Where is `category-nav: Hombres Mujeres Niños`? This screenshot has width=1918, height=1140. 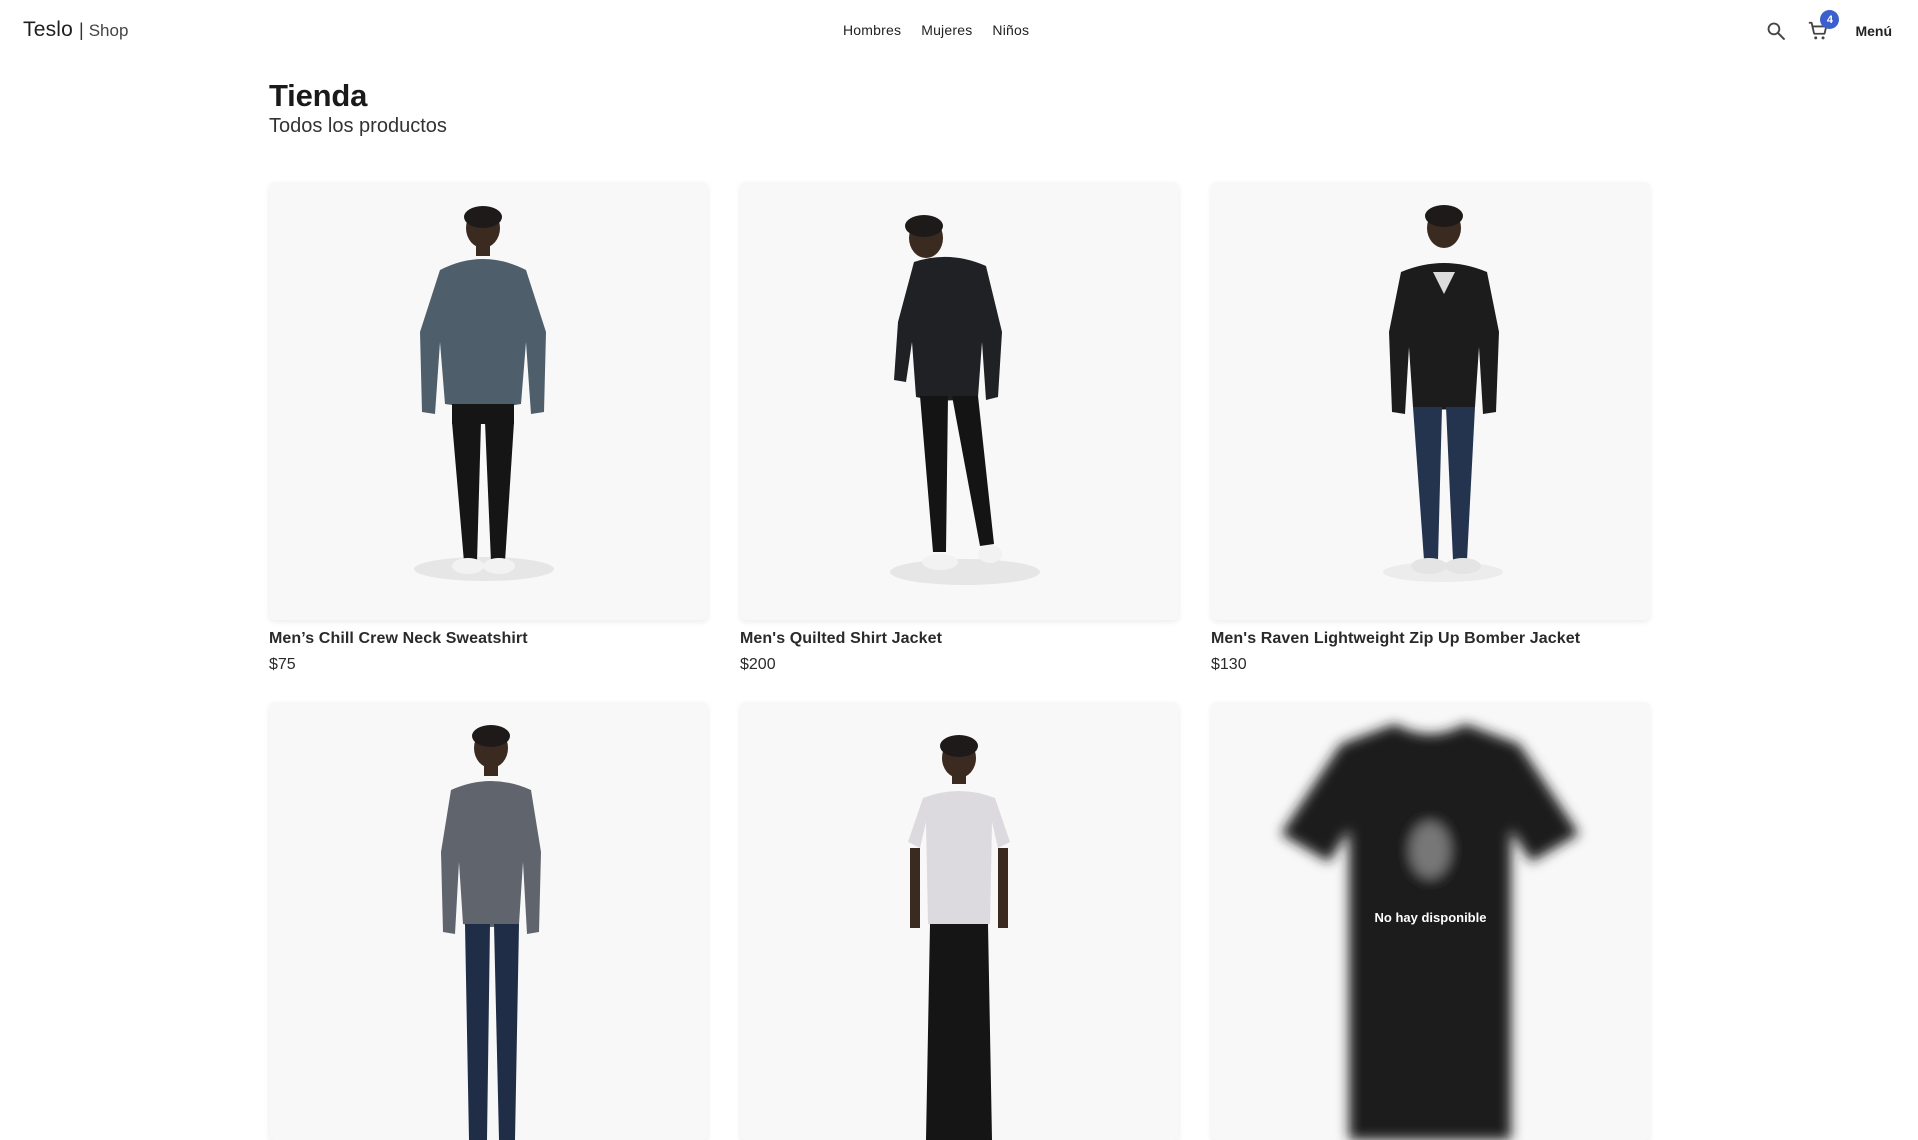
category-nav: Hombres Mujeres Niños is located at coordinates (941, 30).